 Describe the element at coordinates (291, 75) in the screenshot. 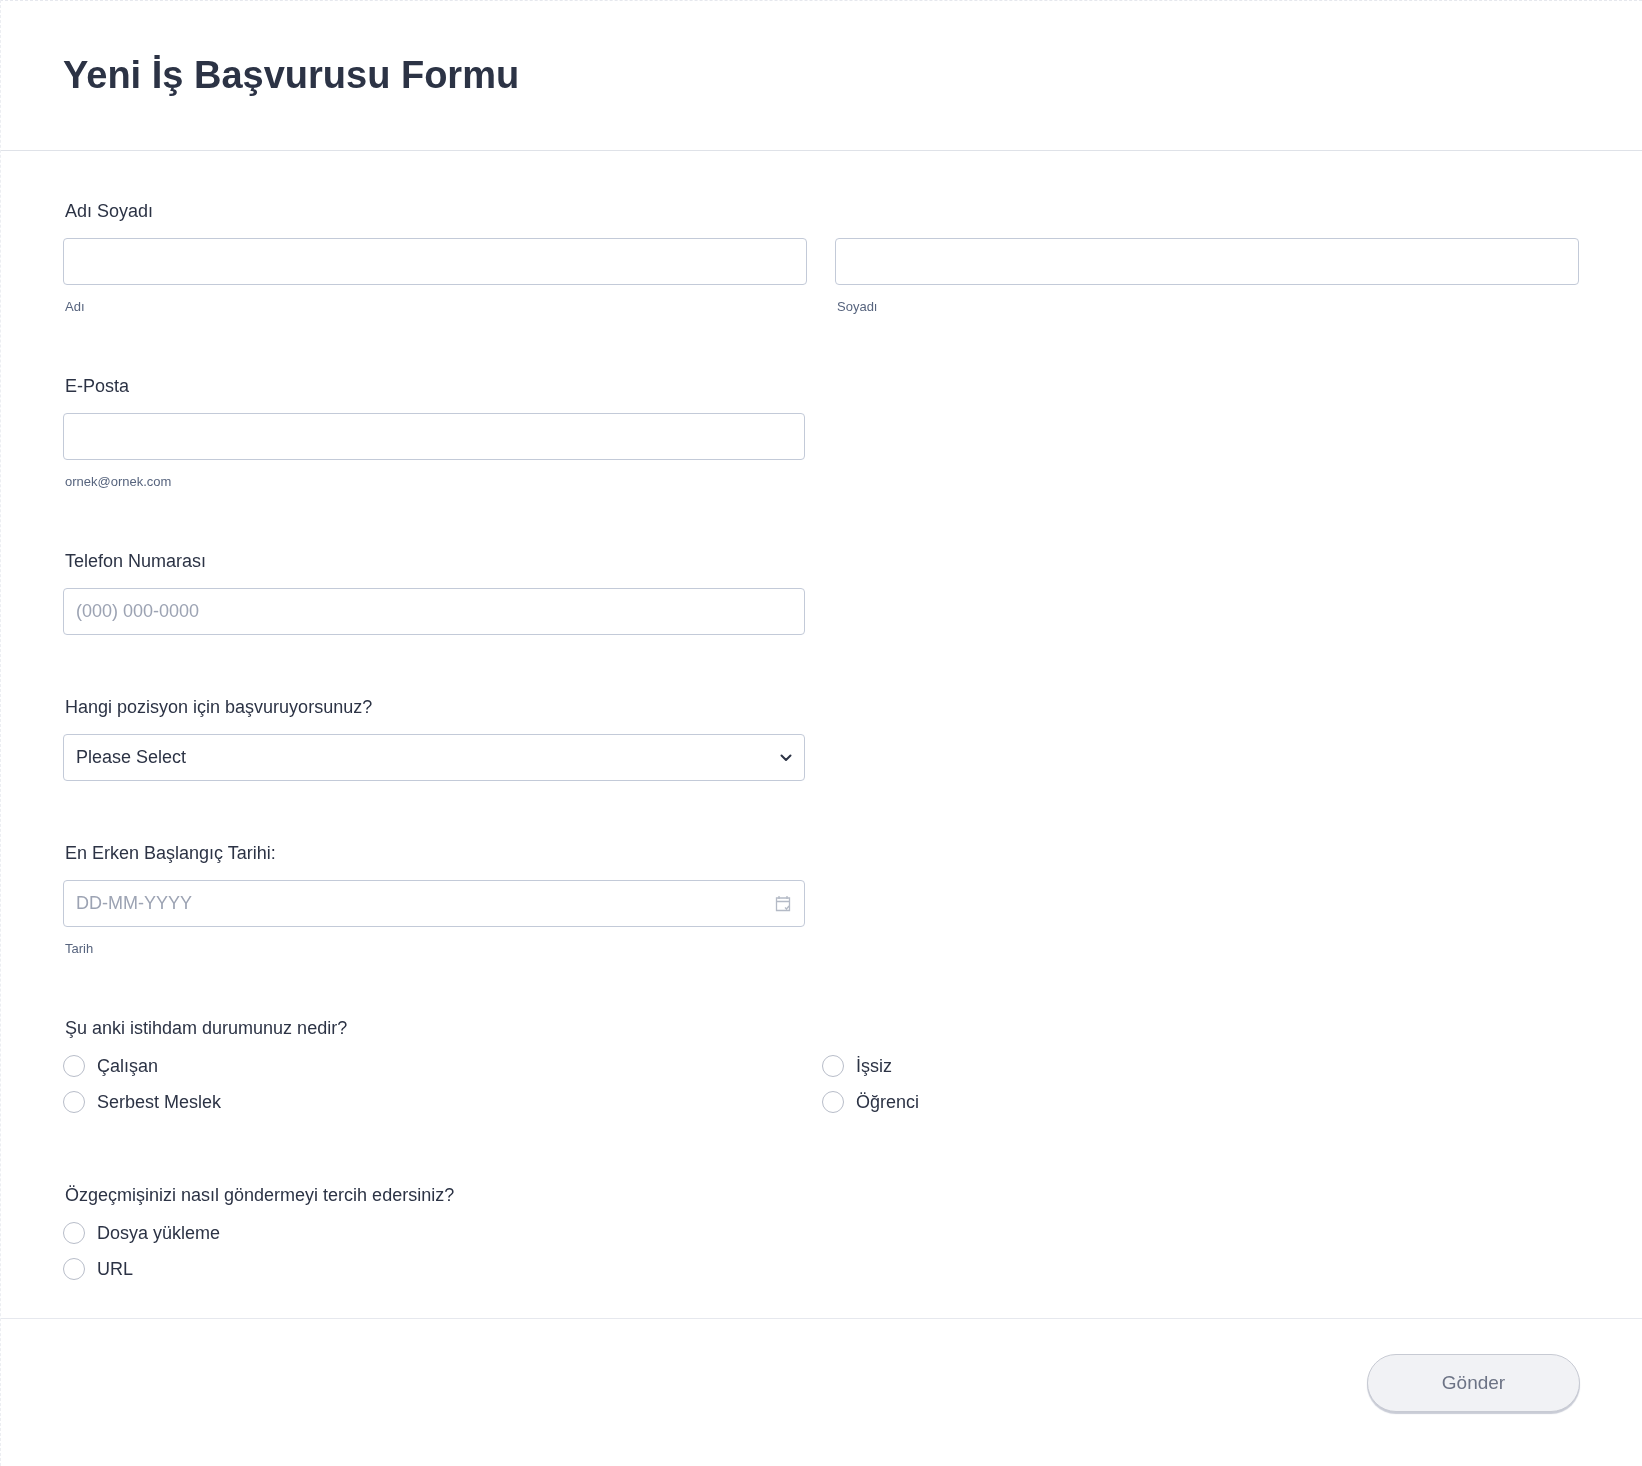

I see `form-title: Yeni İş Başvurusu Formu` at that location.